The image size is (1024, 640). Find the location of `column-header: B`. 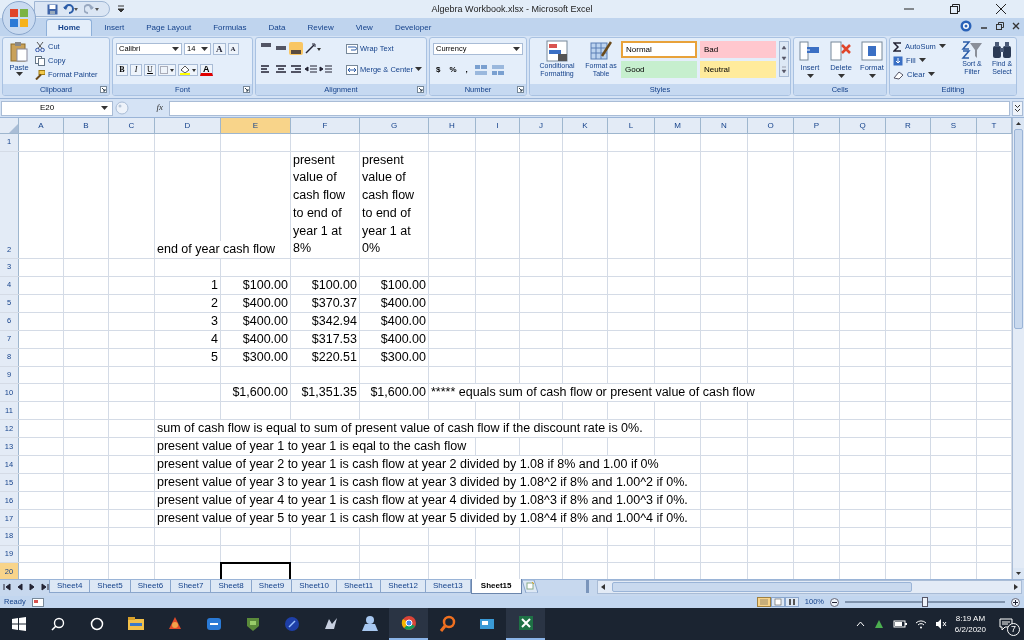

column-header: B is located at coordinates (86, 125).